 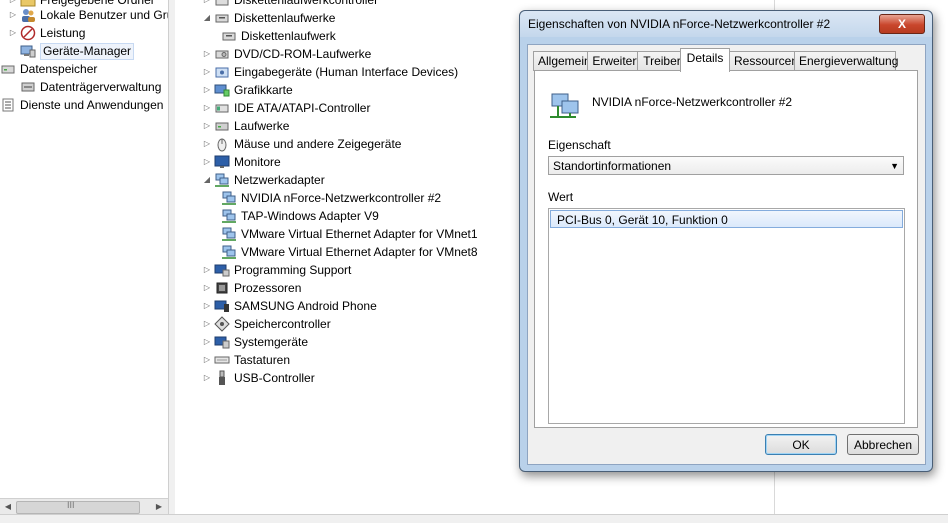 What do you see at coordinates (290, 4) in the screenshot?
I see `device-tree-item-diskettenlaufwerkcontroller: ▷ Diskettenlaufwerkcontroller` at bounding box center [290, 4].